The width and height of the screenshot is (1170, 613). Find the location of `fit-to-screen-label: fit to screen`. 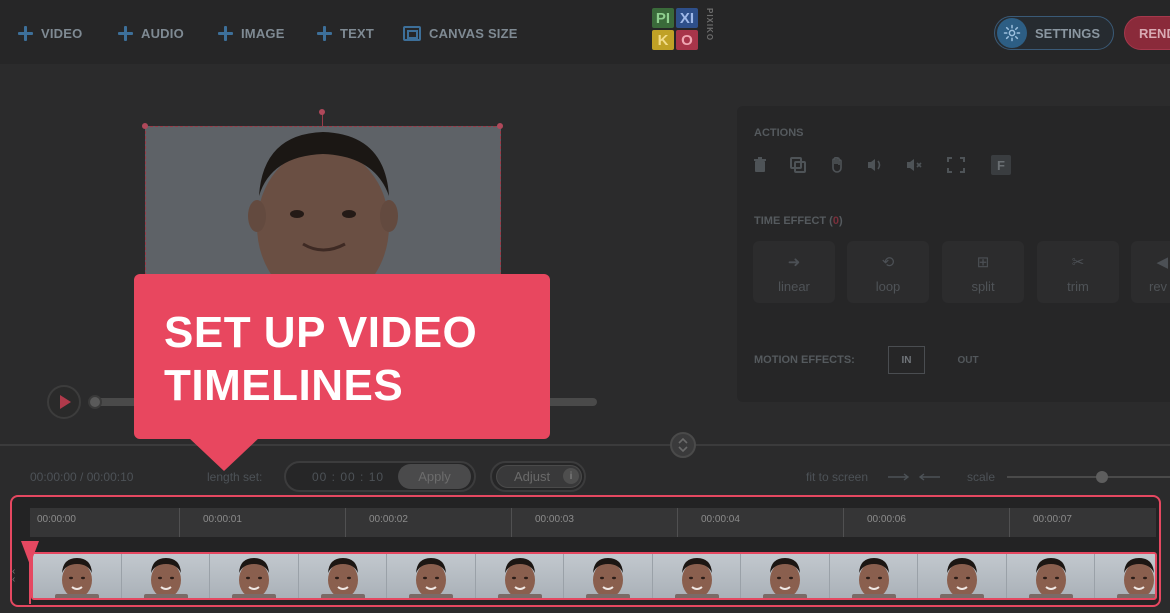

fit-to-screen-label: fit to screen is located at coordinates (837, 477).